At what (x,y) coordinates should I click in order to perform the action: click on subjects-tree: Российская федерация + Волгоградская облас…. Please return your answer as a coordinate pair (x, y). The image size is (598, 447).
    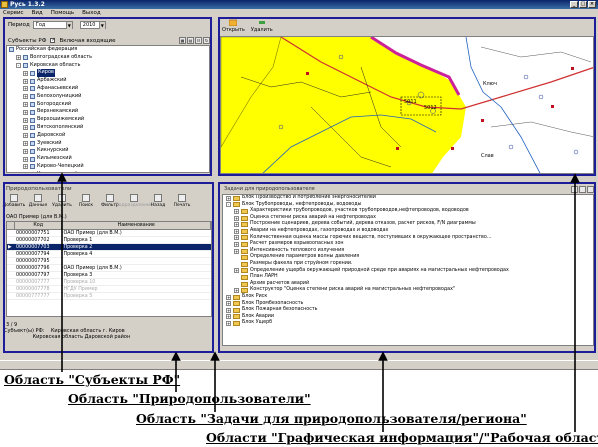
    Looking at the image, I should click on (108, 109).